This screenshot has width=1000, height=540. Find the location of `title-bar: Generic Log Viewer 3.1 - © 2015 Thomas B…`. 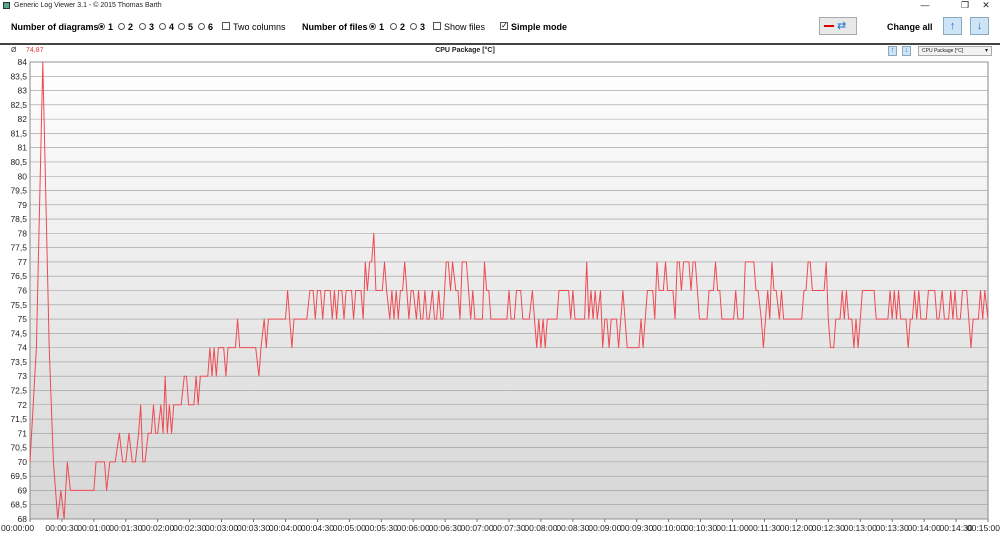

title-bar: Generic Log Viewer 3.1 - © 2015 Thomas B… is located at coordinates (500, 5).